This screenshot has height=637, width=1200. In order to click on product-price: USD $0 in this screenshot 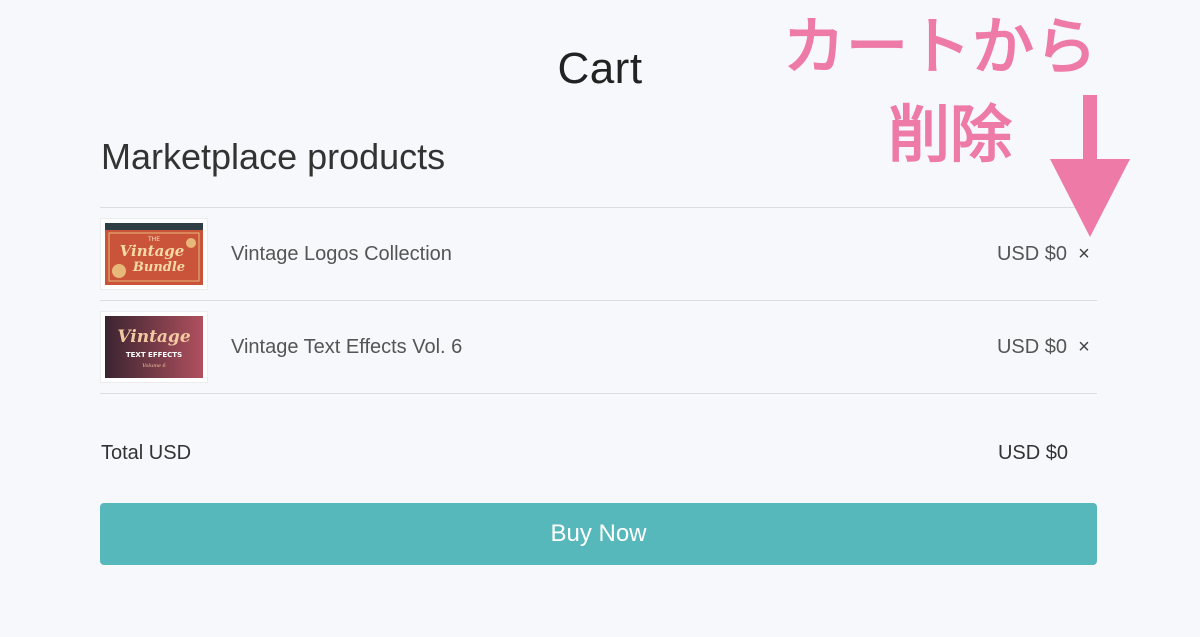, I will do `click(1031, 347)`.